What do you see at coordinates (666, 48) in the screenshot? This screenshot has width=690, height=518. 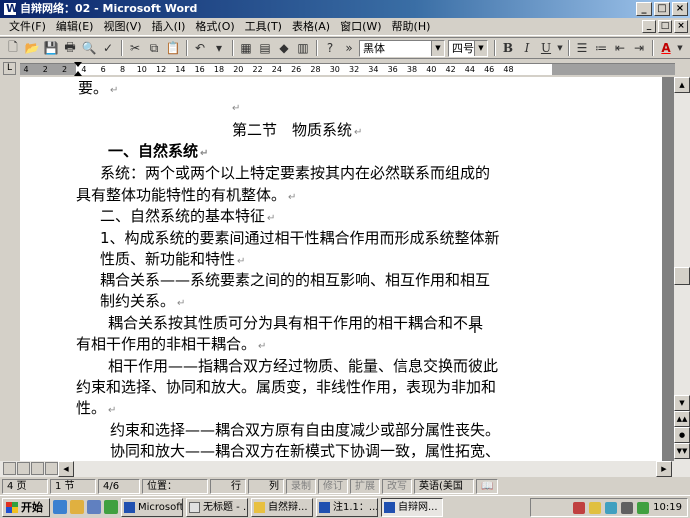 I see `font-color-button: A` at bounding box center [666, 48].